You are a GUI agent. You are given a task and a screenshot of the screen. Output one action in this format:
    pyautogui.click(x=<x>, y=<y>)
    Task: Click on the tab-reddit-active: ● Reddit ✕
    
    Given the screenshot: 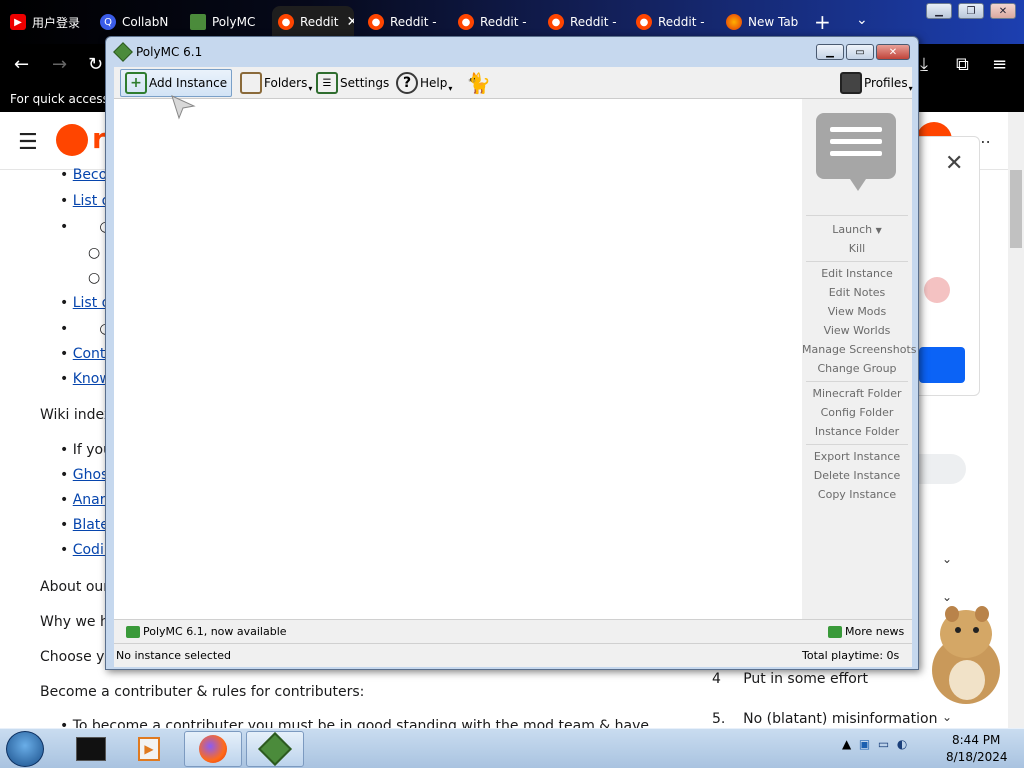 What is the action you would take?
    pyautogui.click(x=313, y=22)
    